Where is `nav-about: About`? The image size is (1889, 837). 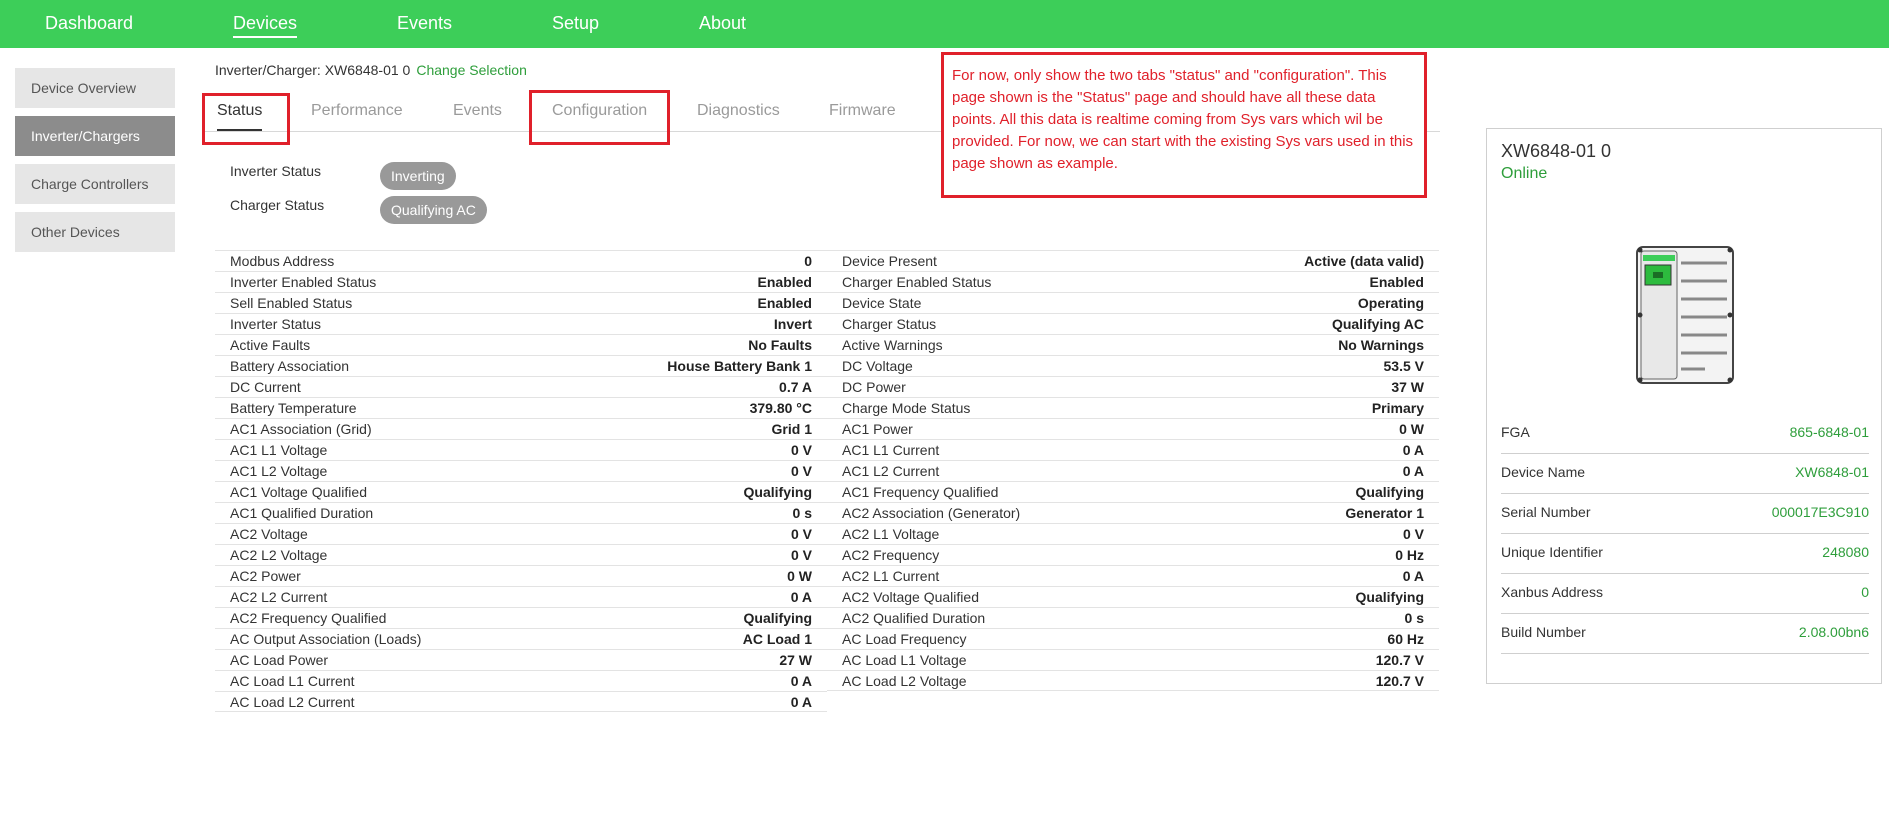 nav-about: About is located at coordinates (722, 24).